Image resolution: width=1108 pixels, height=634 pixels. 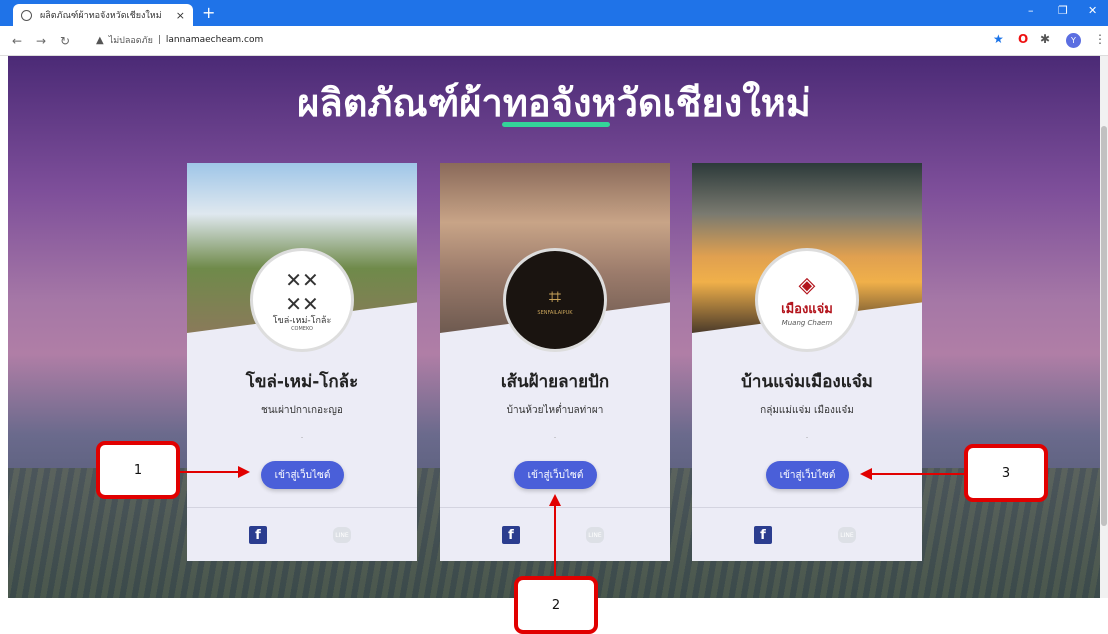 I want to click on heading-underline, so click(x=556, y=124).